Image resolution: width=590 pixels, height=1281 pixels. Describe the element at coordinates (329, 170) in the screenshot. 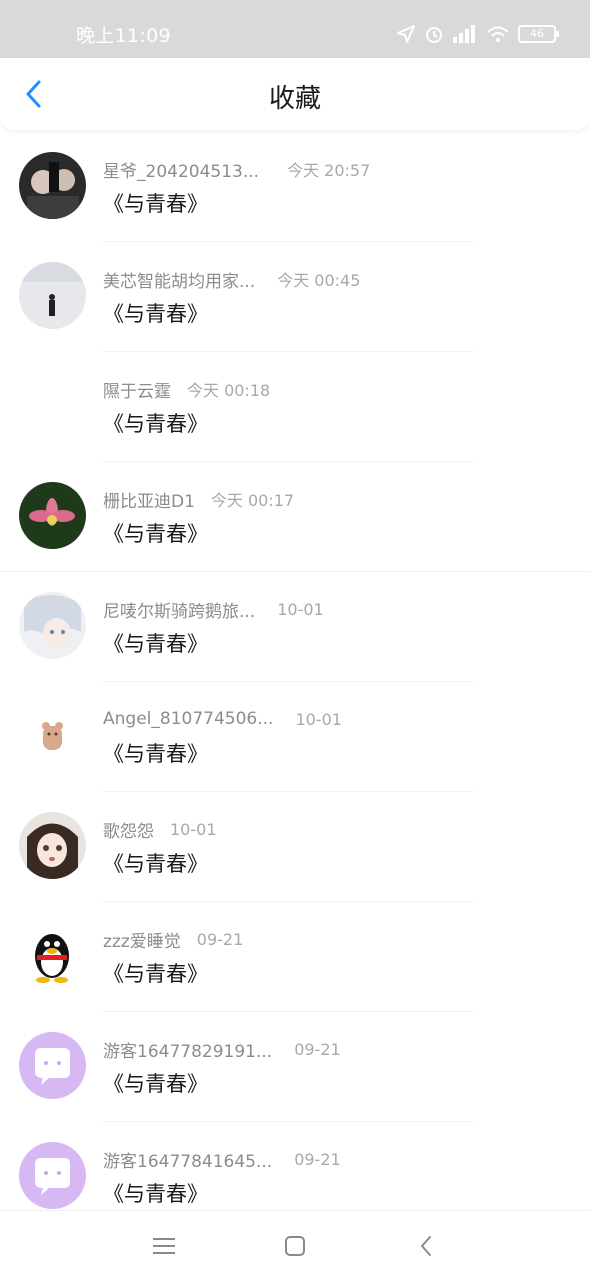

I see `timestamp: 今天 20:57` at that location.